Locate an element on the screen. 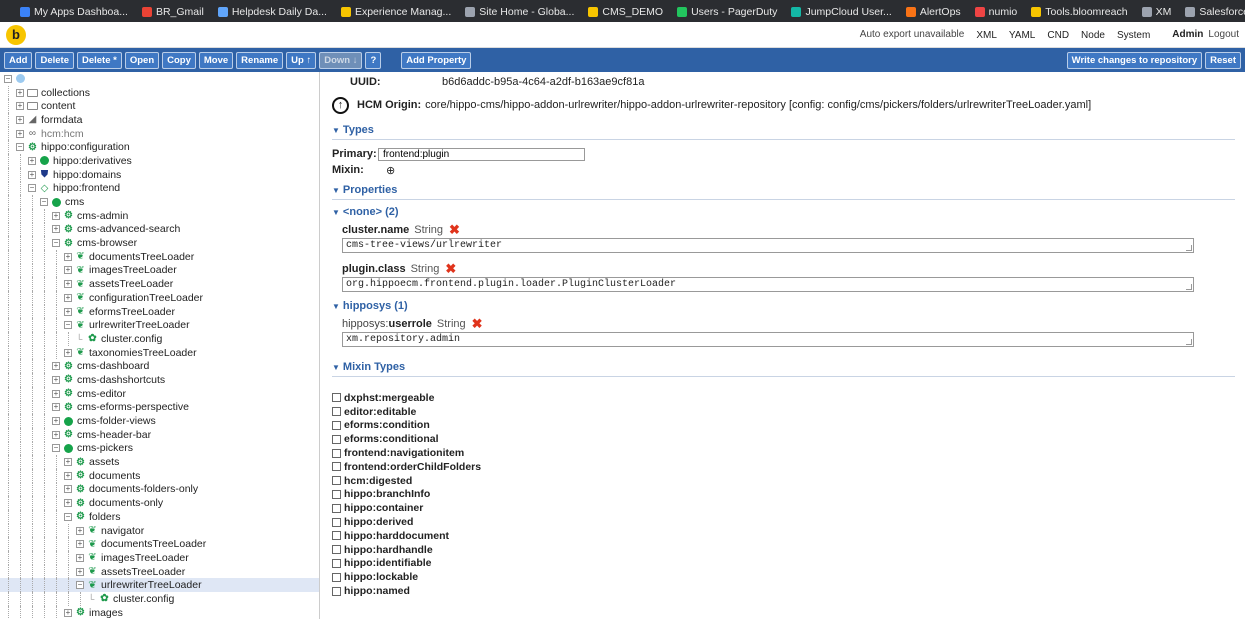  tree-node: + ◢ formdata is located at coordinates (159, 120).